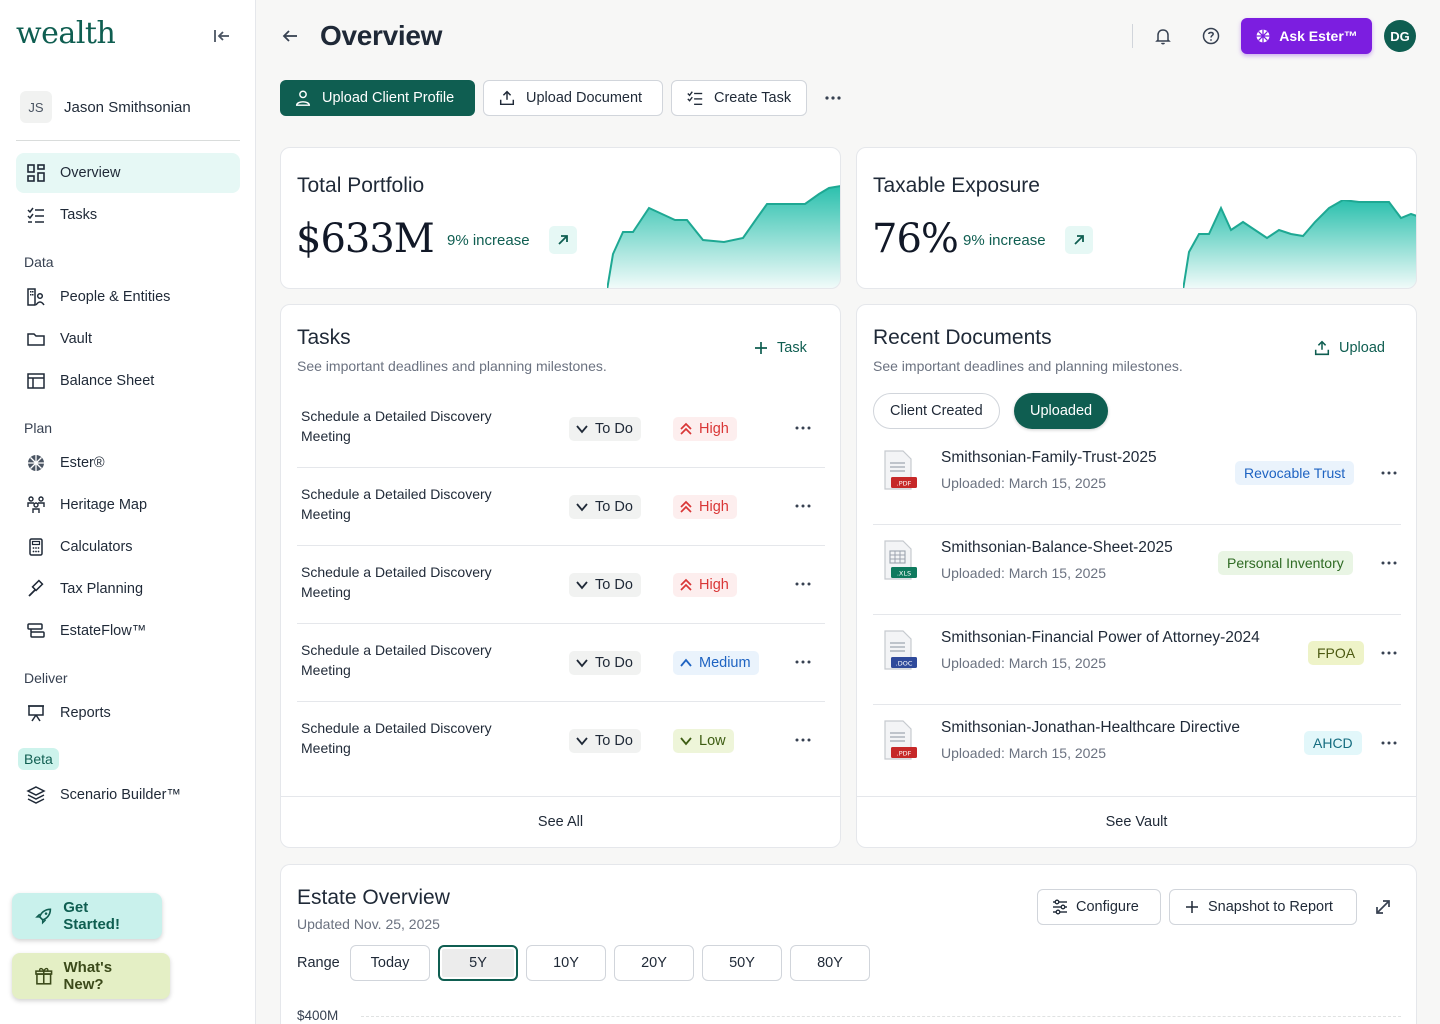 Image resolution: width=1440 pixels, height=1024 pixels. Describe the element at coordinates (1023, 753) in the screenshot. I see `document-date: Uploaded: March 15, 2025` at that location.